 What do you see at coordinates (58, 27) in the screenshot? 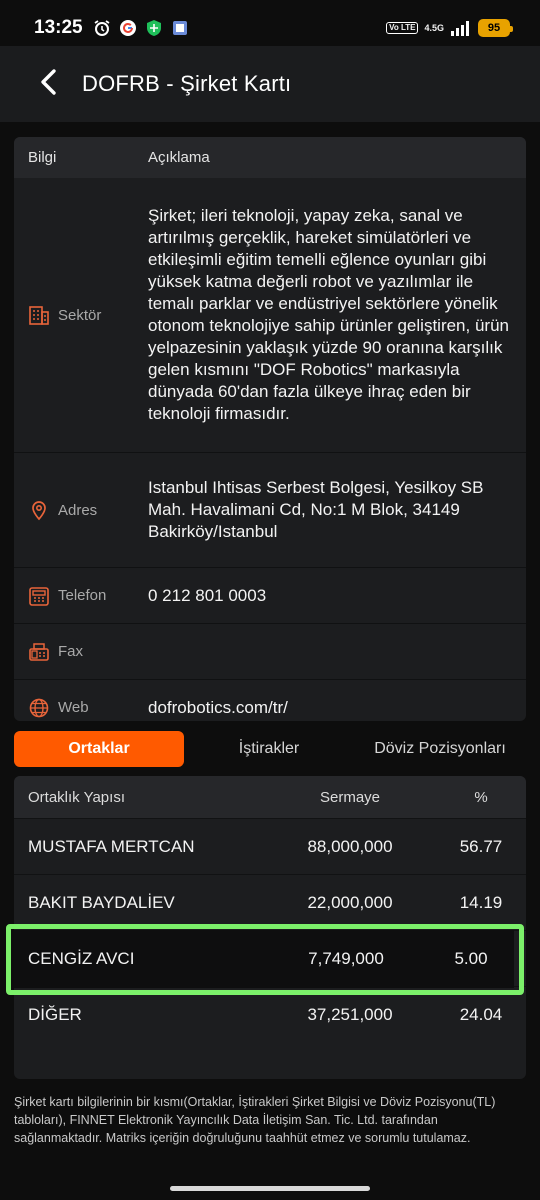
I see `status-time: 13:25` at bounding box center [58, 27].